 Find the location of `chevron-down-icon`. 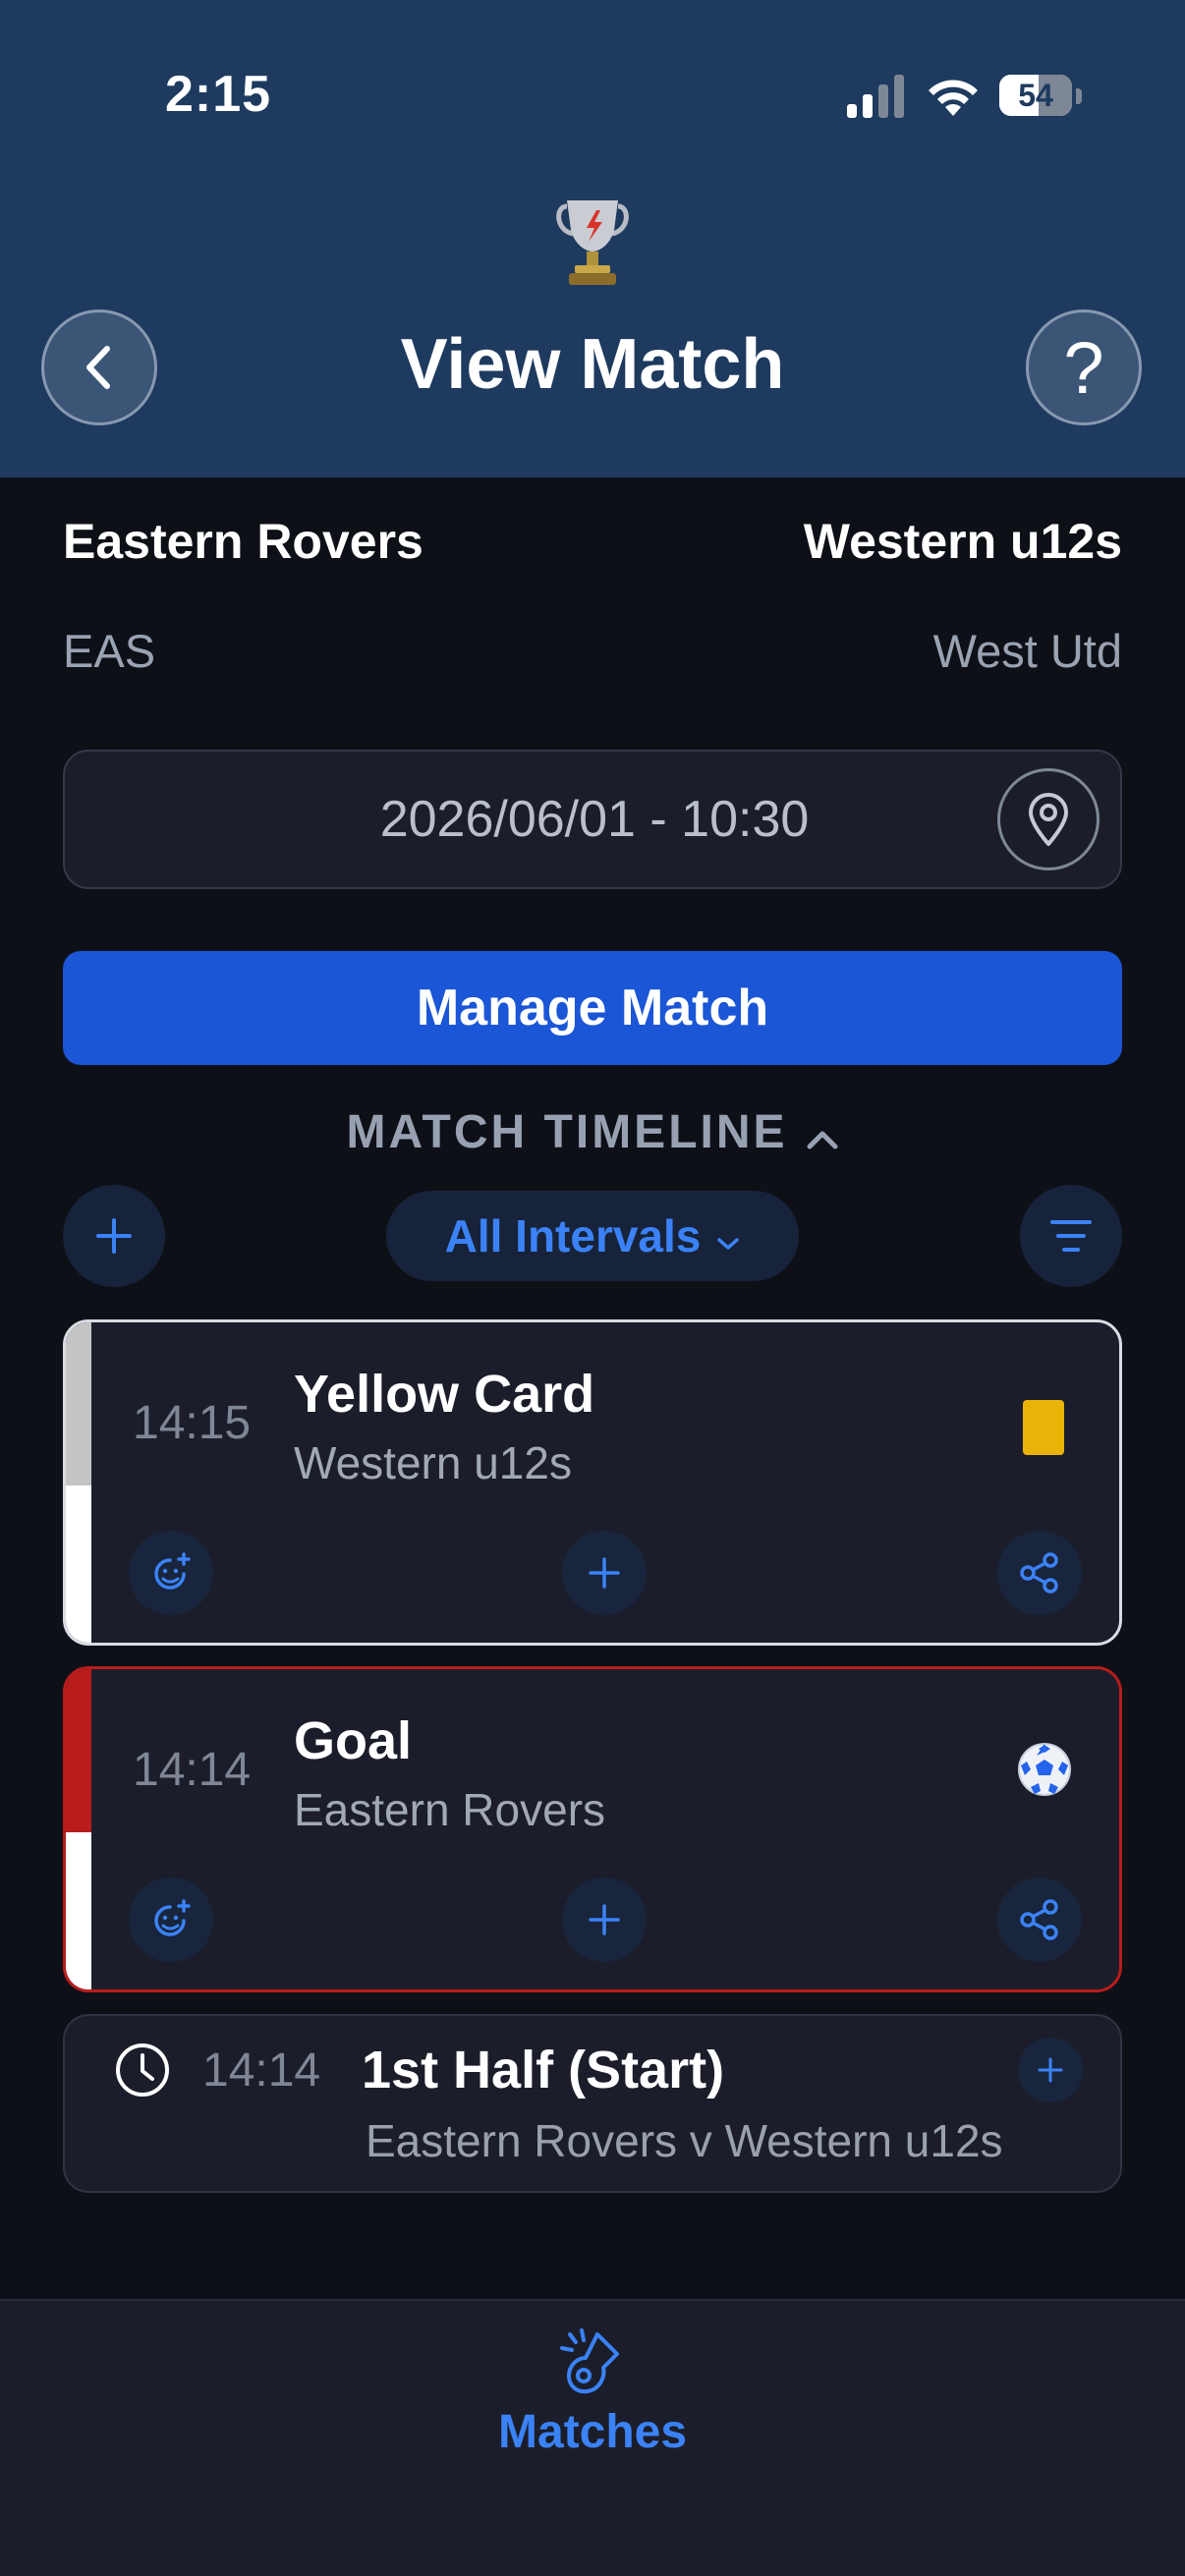

chevron-down-icon is located at coordinates (728, 1235).